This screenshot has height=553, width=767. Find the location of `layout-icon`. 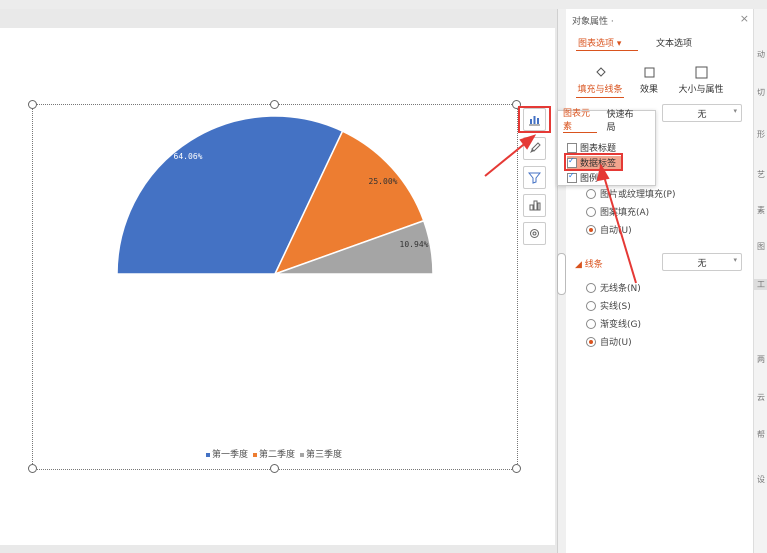

layout-icon is located at coordinates (535, 205).